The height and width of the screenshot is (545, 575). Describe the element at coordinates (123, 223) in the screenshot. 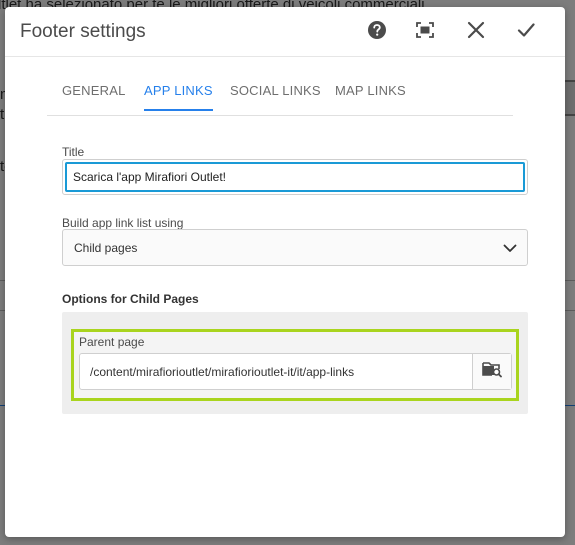

I see `build-list-label: Build app link list using` at that location.